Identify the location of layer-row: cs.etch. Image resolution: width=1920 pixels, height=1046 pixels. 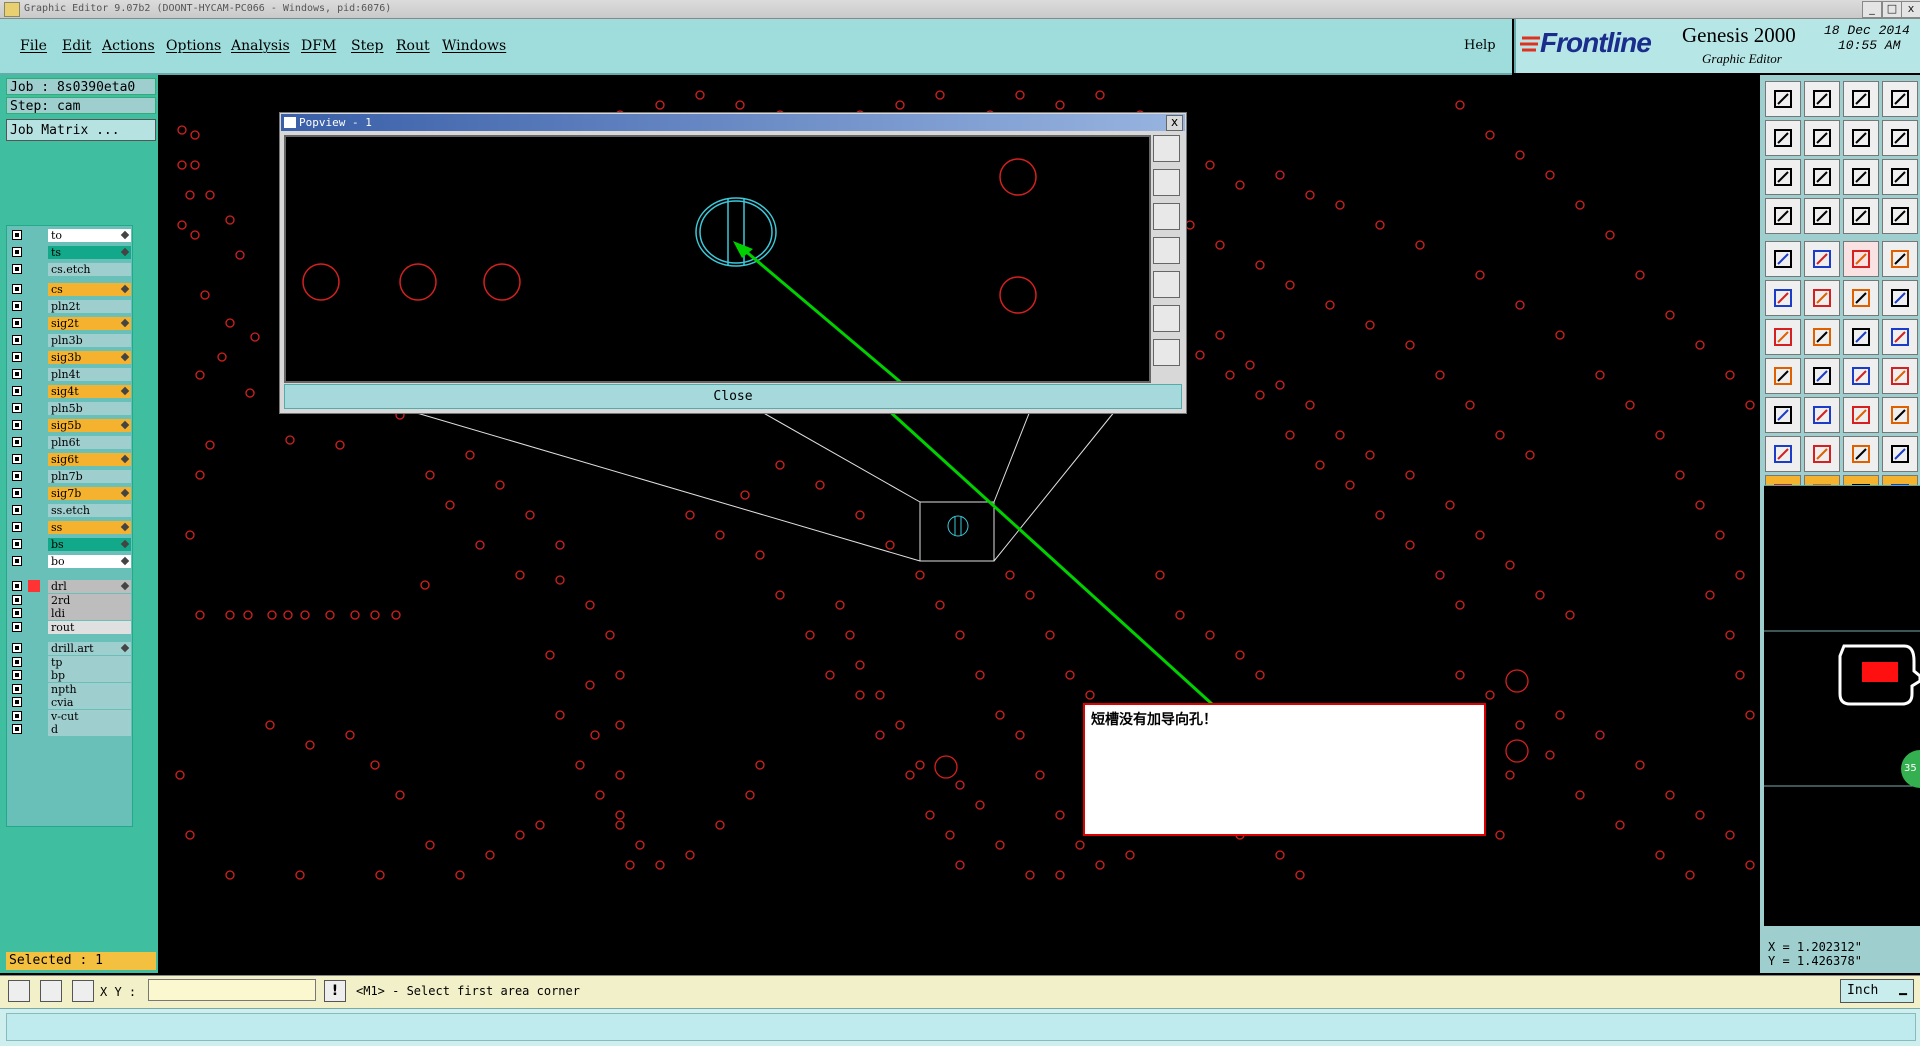
(70, 270).